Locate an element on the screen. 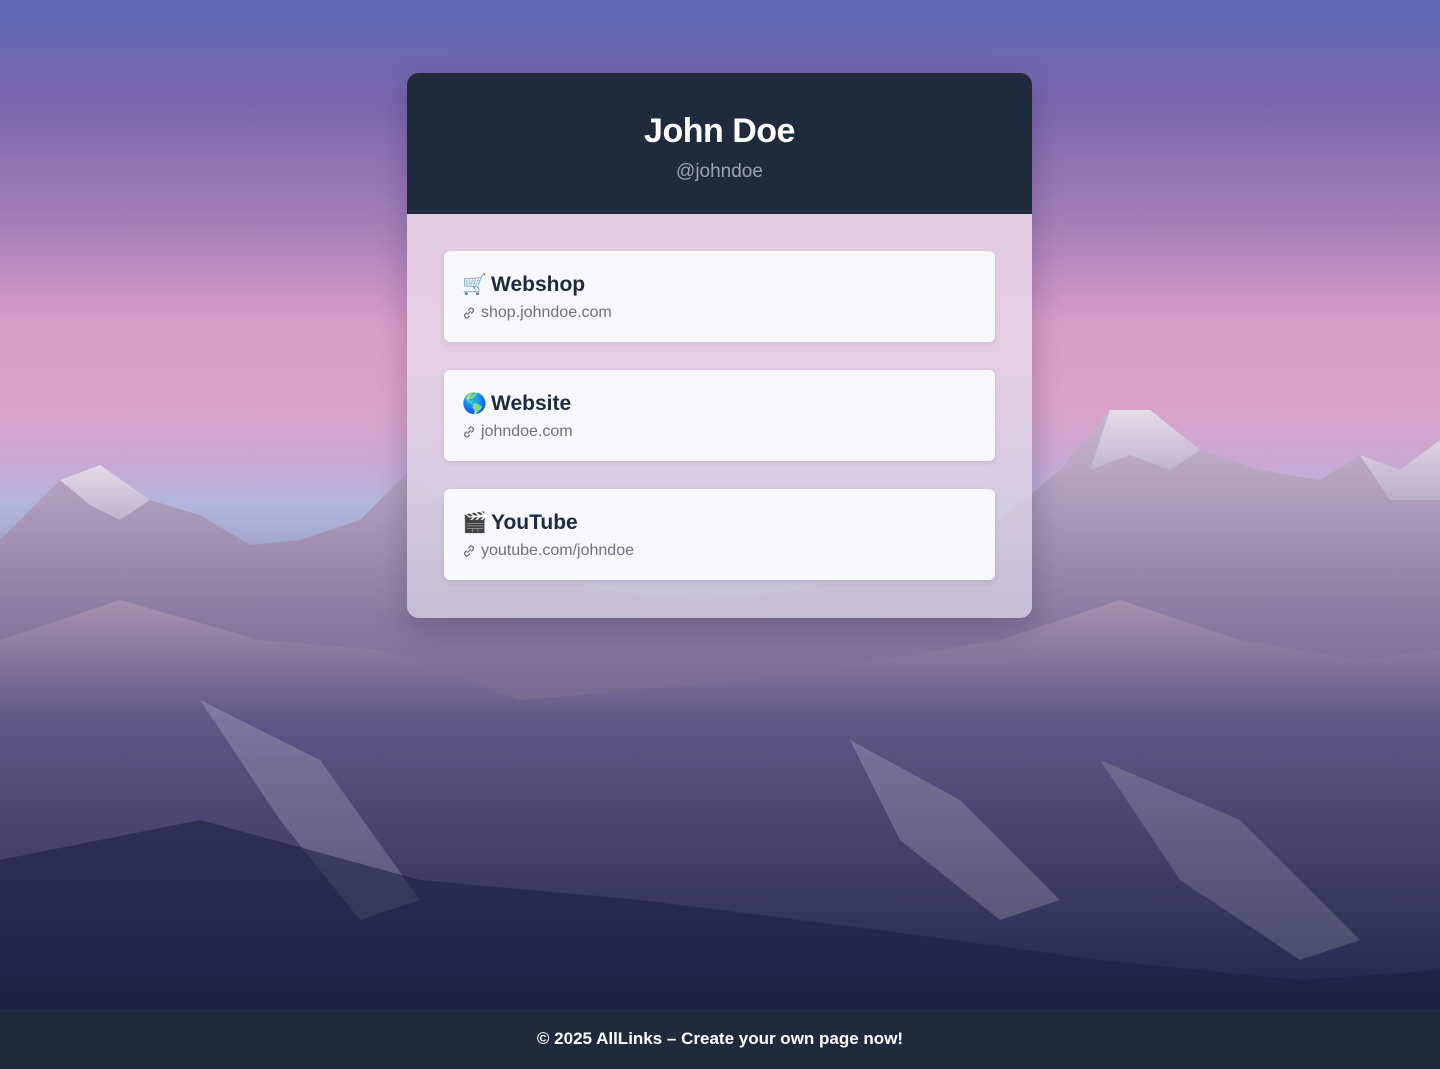  link-url-row: youtube.com/johndoe is located at coordinates (719, 551).